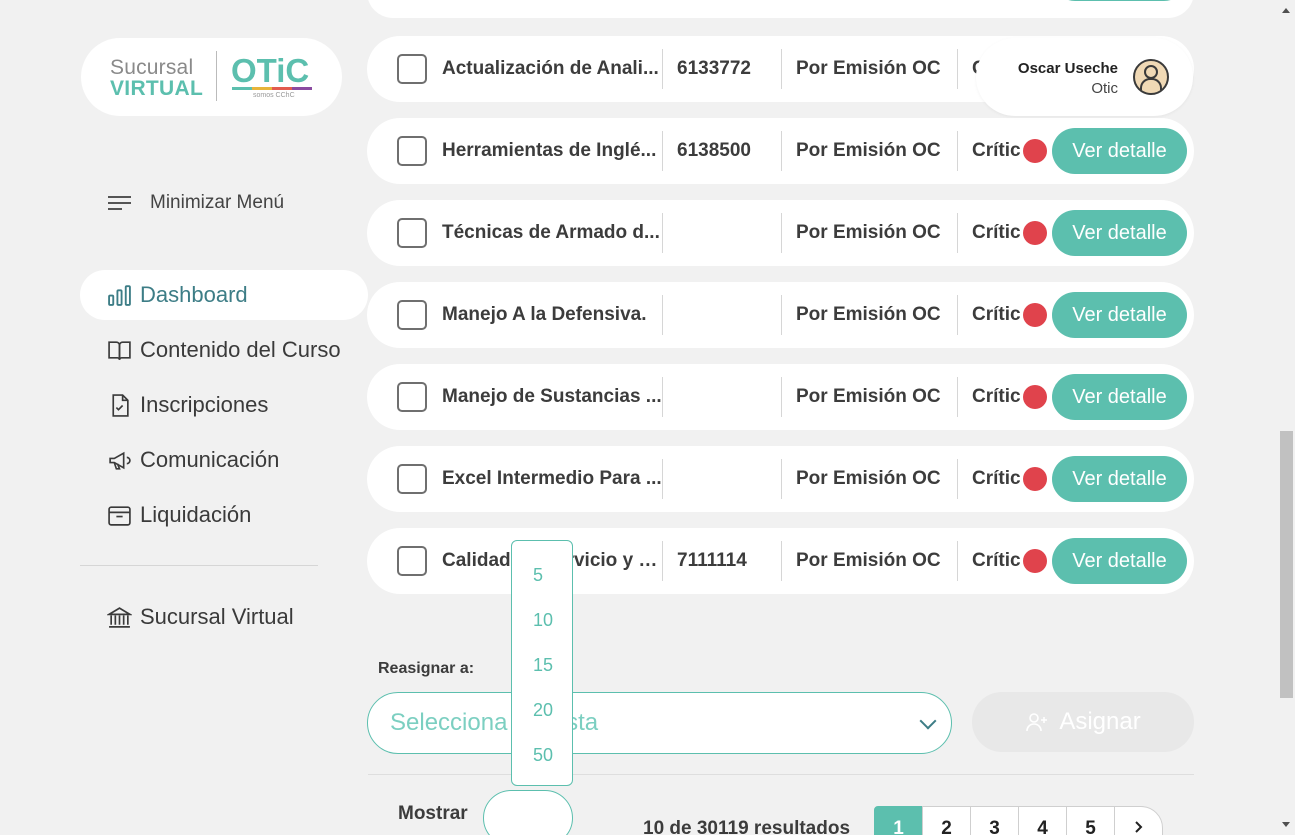  What do you see at coordinates (946, 820) in the screenshot?
I see `page-button: 2` at bounding box center [946, 820].